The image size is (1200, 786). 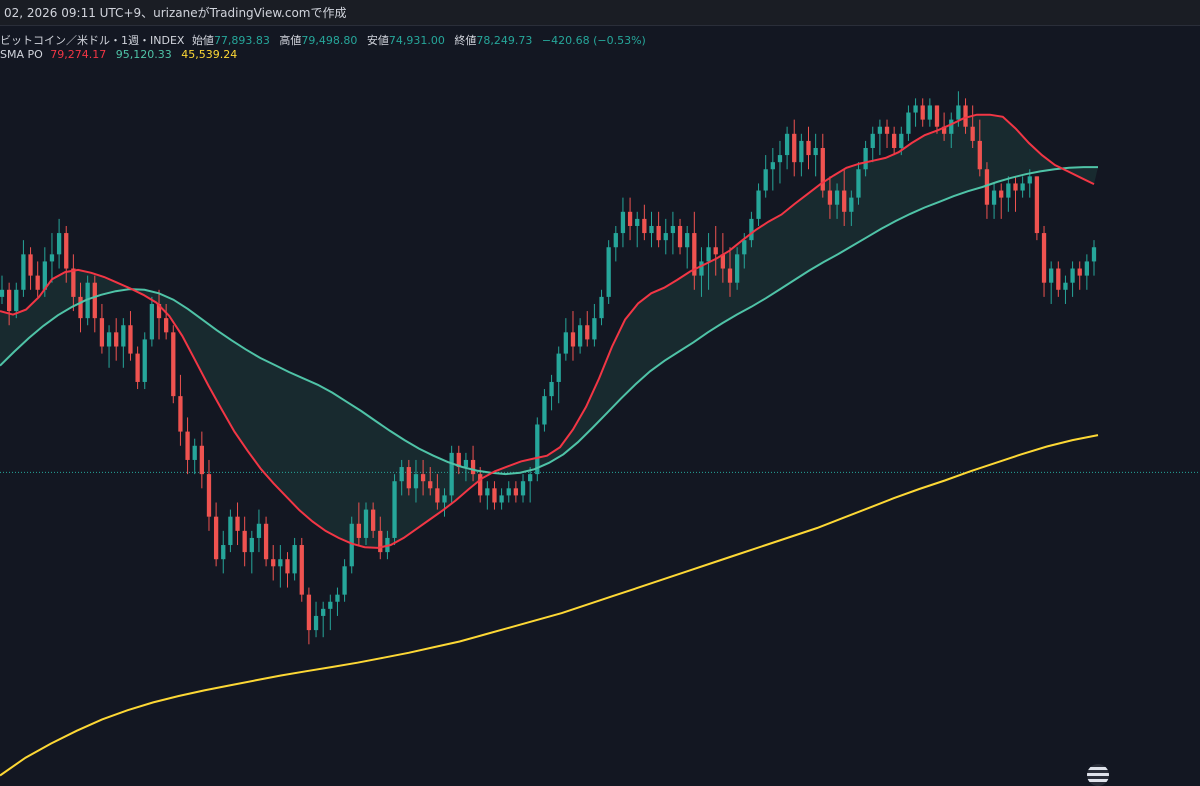 I want to click on sma-mid-value: 95,120.33, so click(x=143, y=54).